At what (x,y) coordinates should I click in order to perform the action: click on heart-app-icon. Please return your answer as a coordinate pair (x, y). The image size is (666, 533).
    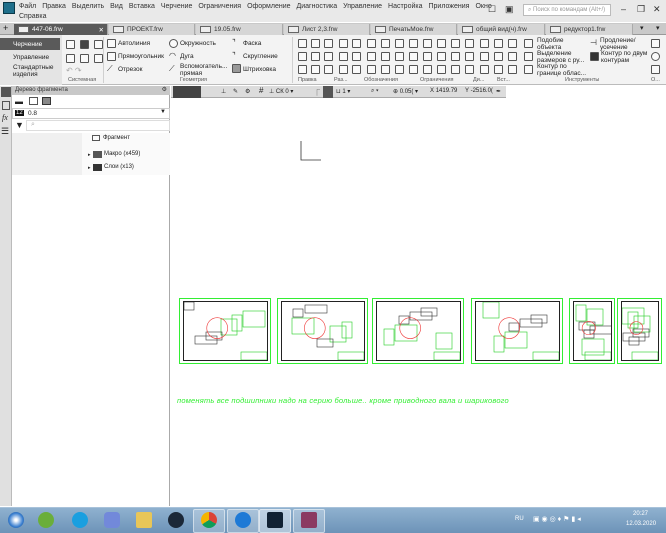
    Looking at the image, I should click on (243, 520).